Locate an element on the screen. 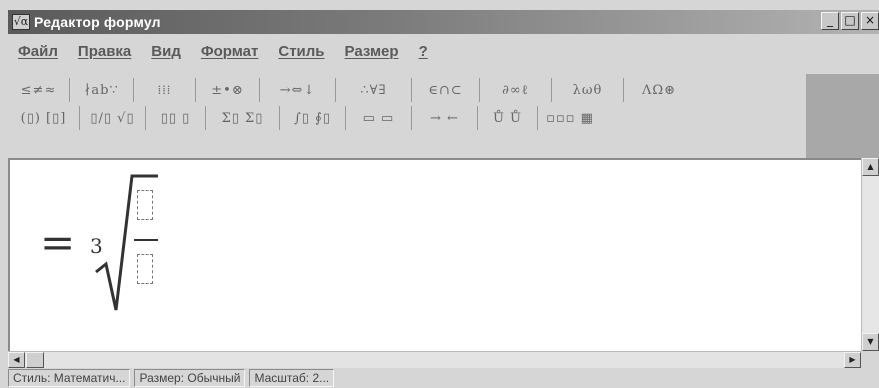 The image size is (879, 388). scroll-up-arrow-icon: ▲ is located at coordinates (870, 167).